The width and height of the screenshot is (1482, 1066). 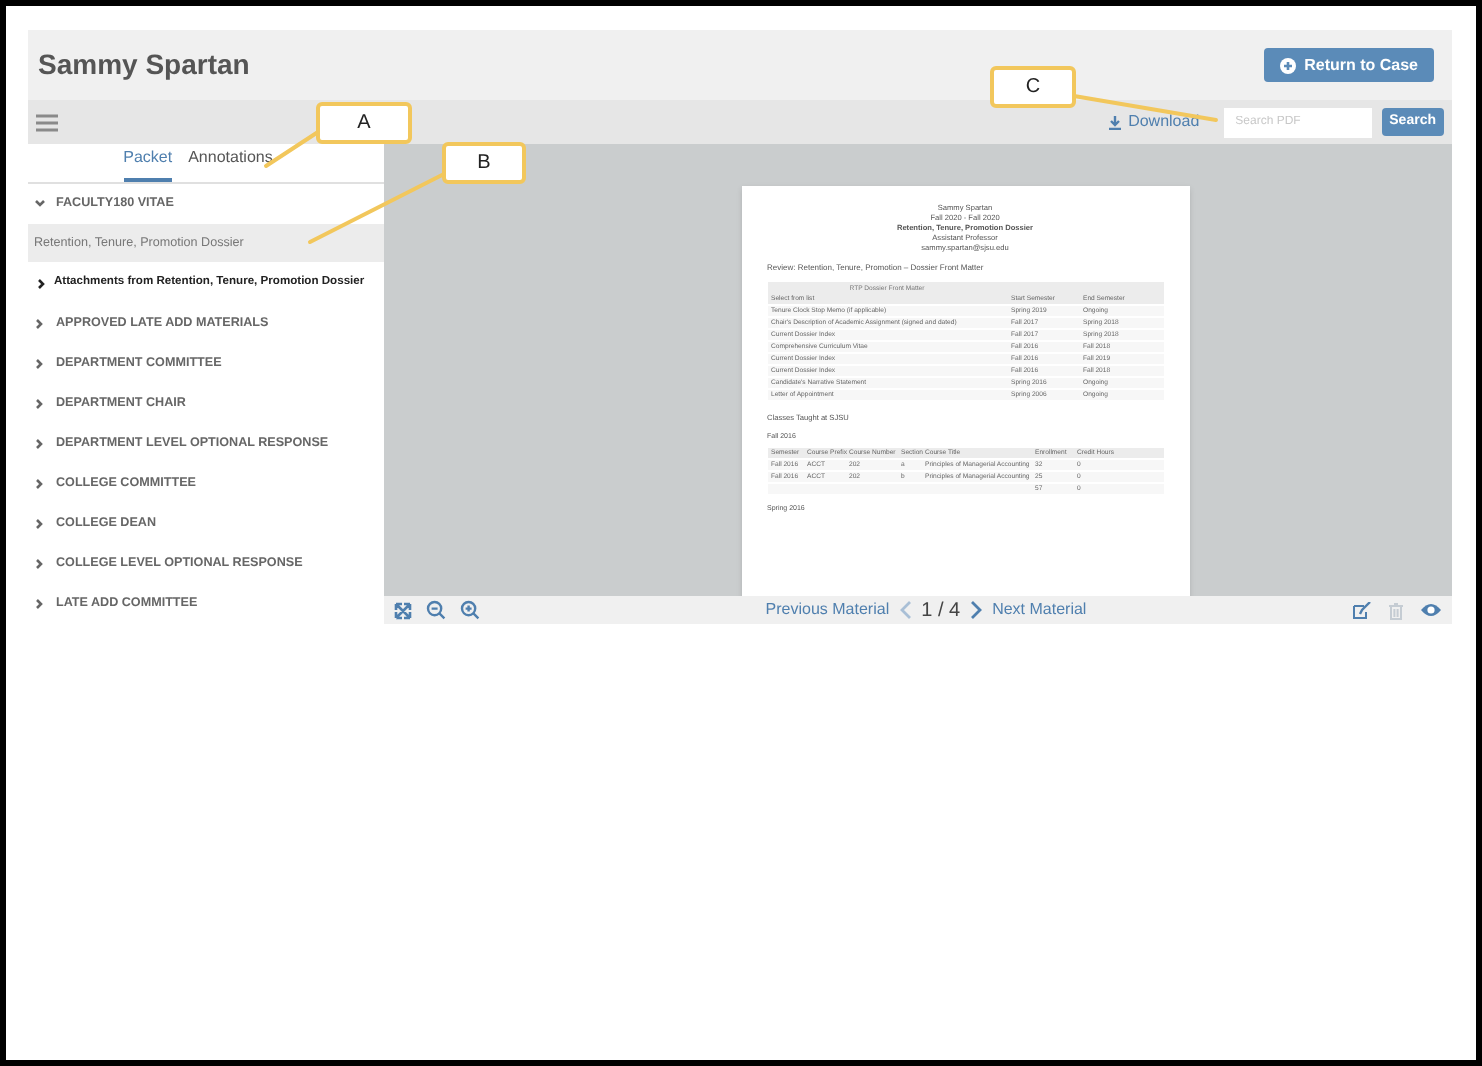 What do you see at coordinates (144, 65) in the screenshot?
I see `page-title: Sammy Spartan` at bounding box center [144, 65].